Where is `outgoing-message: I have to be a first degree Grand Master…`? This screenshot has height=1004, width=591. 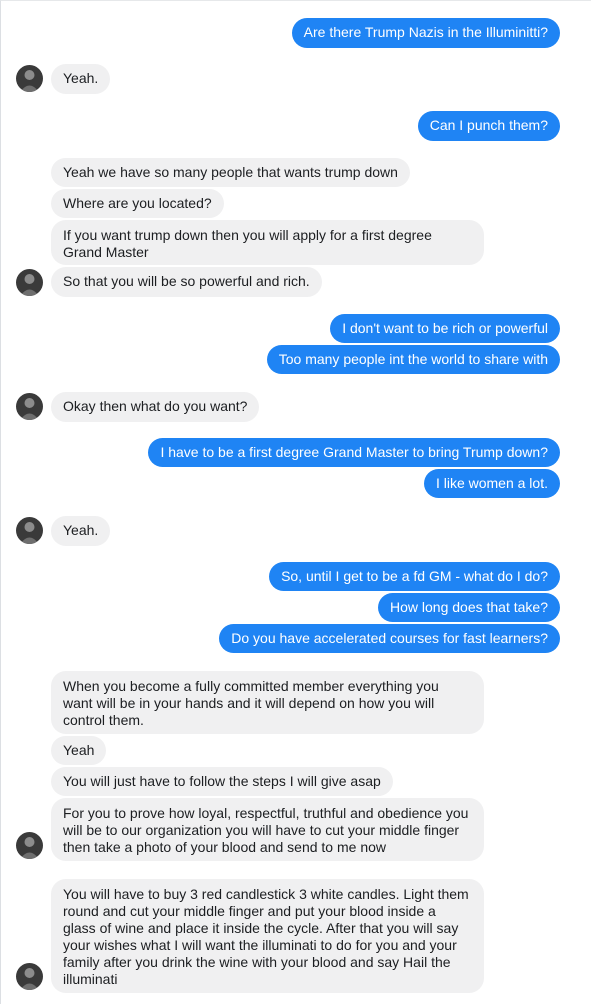 outgoing-message: I have to be a first degree Grand Master… is located at coordinates (354, 452).